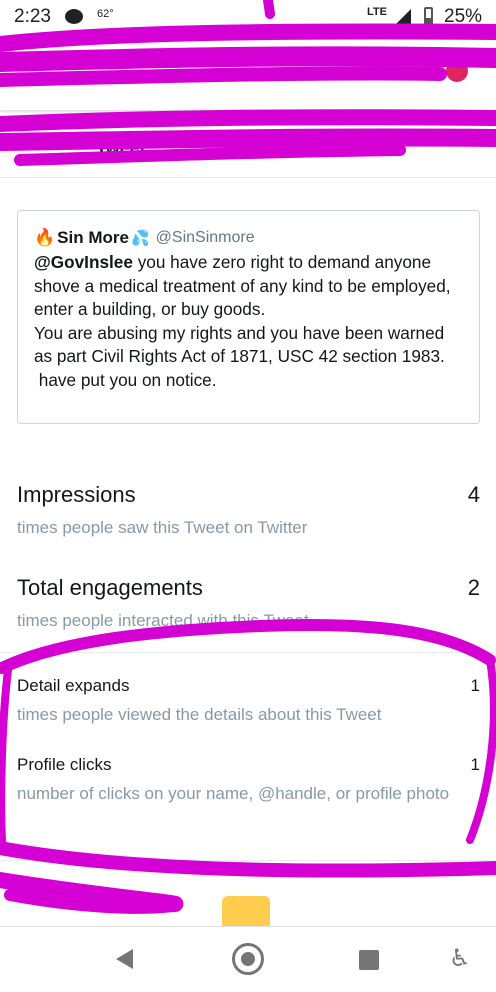  I want to click on status-temperature: 62°, so click(105, 14).